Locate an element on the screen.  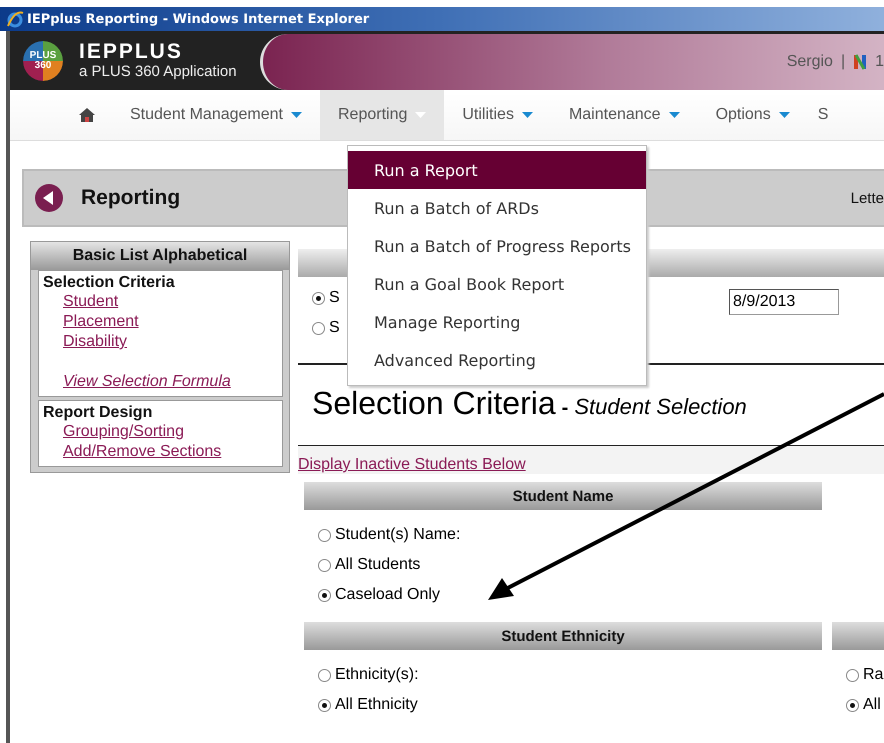
menu-item: Run a Report is located at coordinates (497, 170).